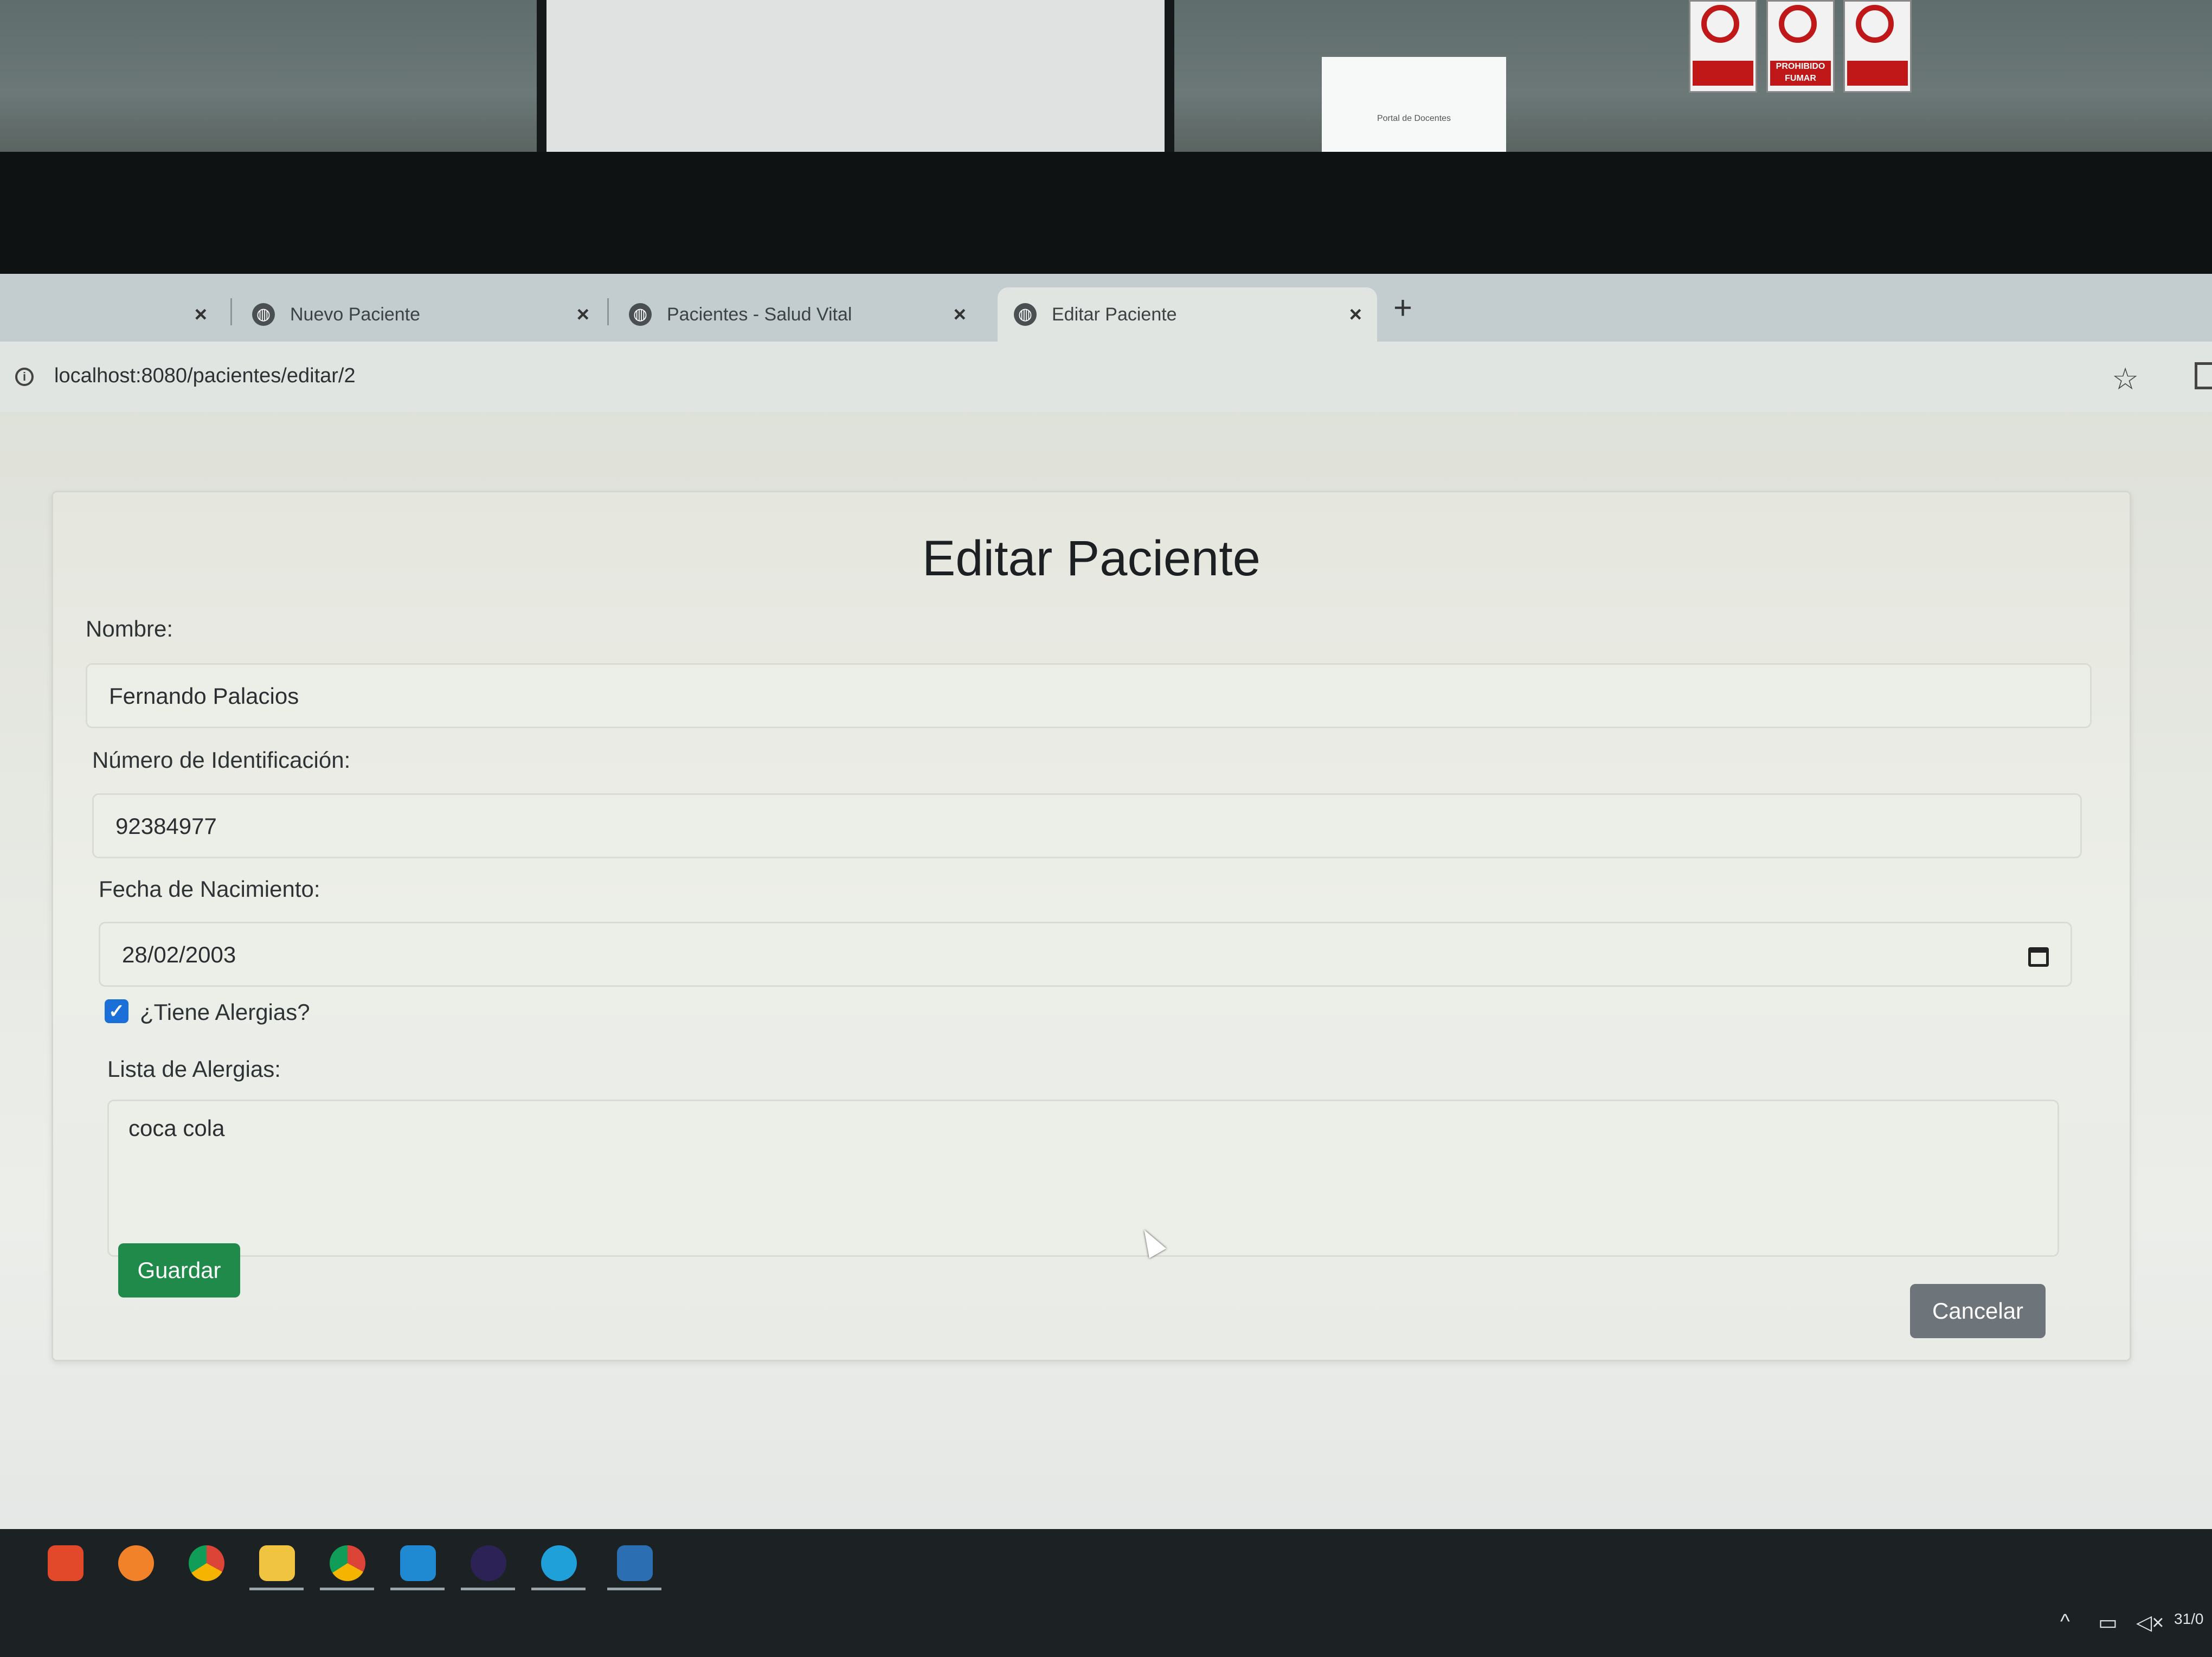 This screenshot has width=2212, height=1657. What do you see at coordinates (2203, 375) in the screenshot?
I see `extensions-icon` at bounding box center [2203, 375].